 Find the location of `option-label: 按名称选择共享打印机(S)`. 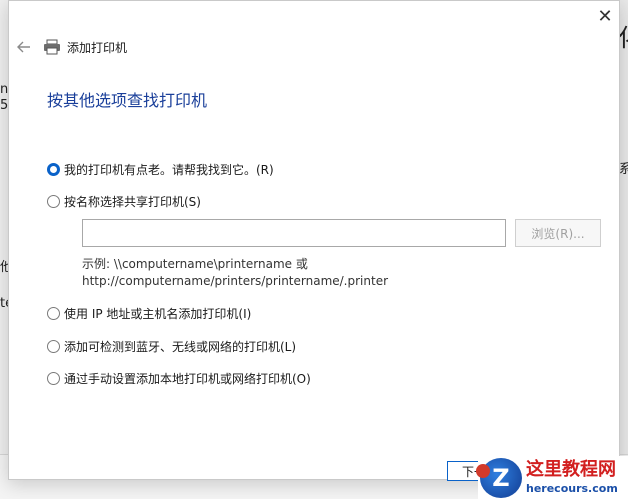

option-label: 按名称选择共享打印机(S) is located at coordinates (132, 202).